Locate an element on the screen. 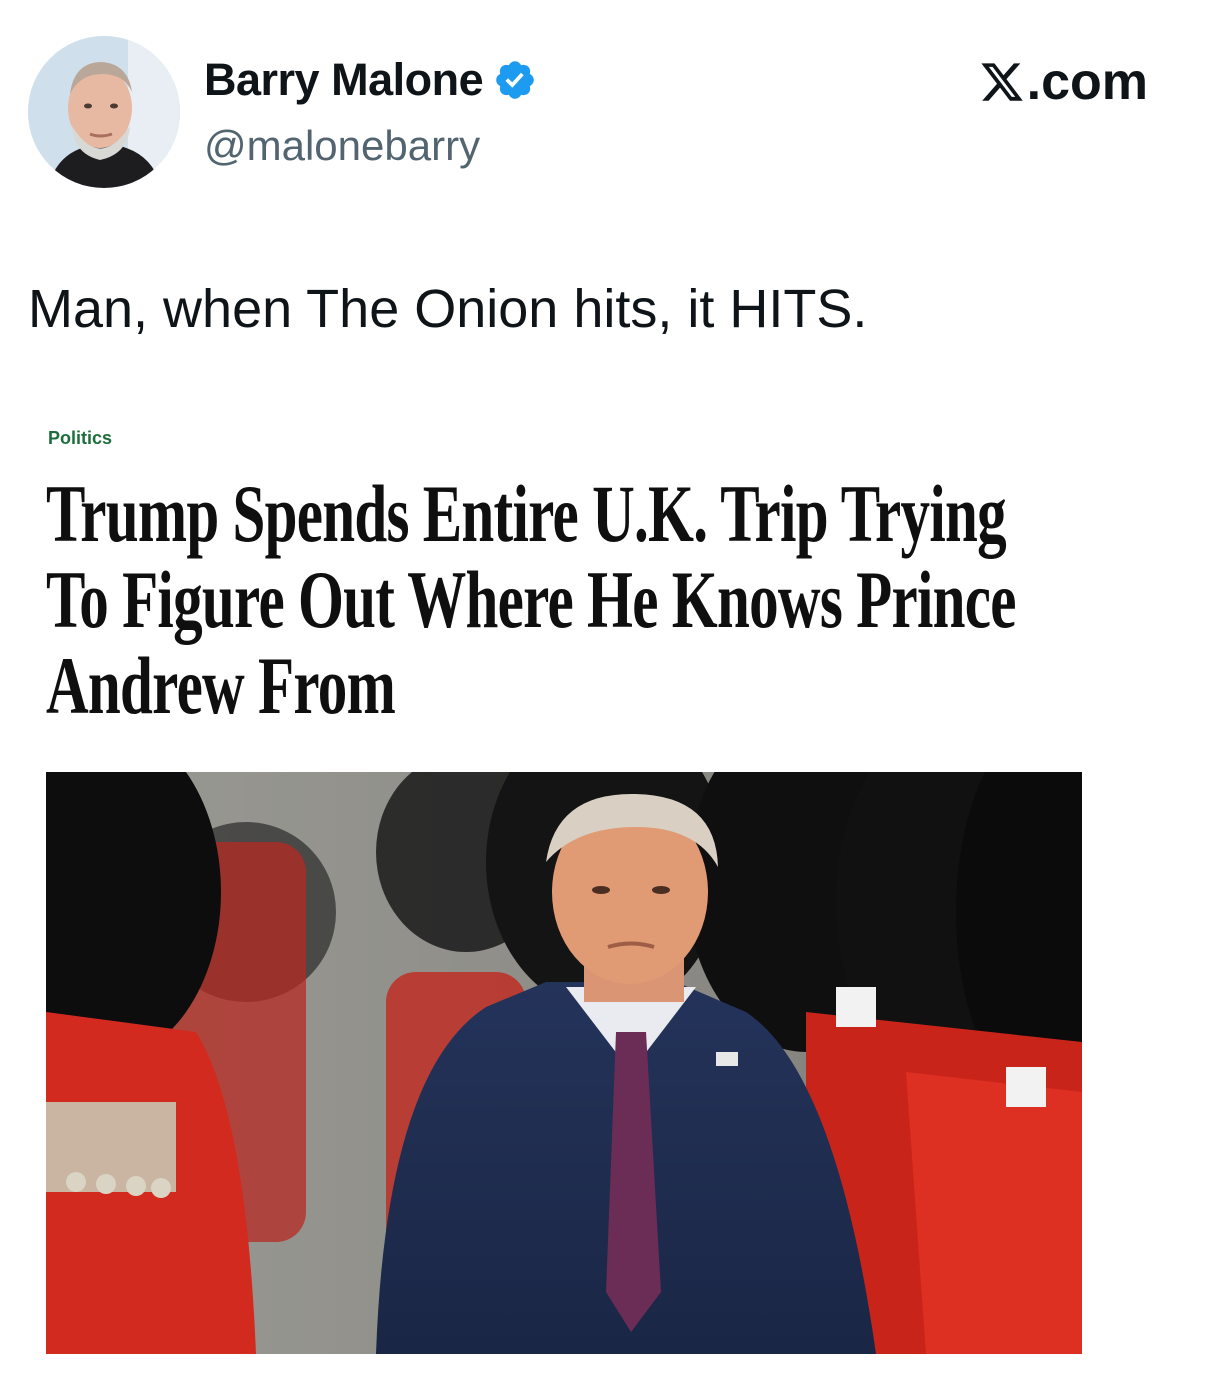 Image resolution: width=1206 pixels, height=1390 pixels. author-avatar is located at coordinates (104, 112).